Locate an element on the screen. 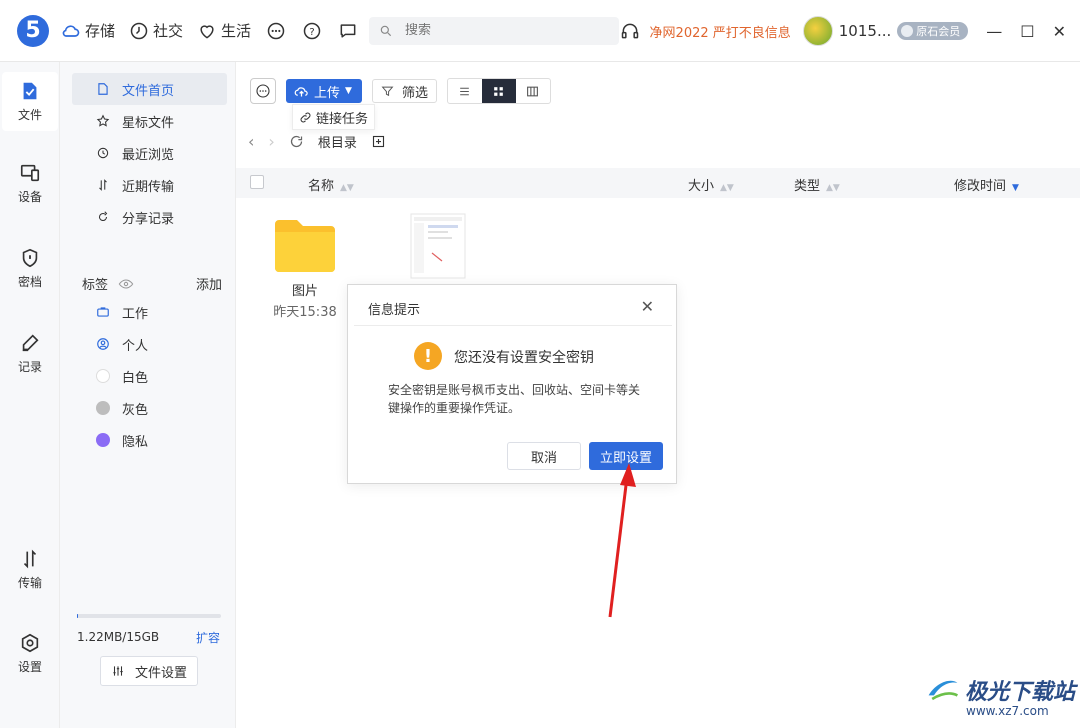 This screenshot has width=1080, height=728. tag-work: 工作 is located at coordinates (149, 312).